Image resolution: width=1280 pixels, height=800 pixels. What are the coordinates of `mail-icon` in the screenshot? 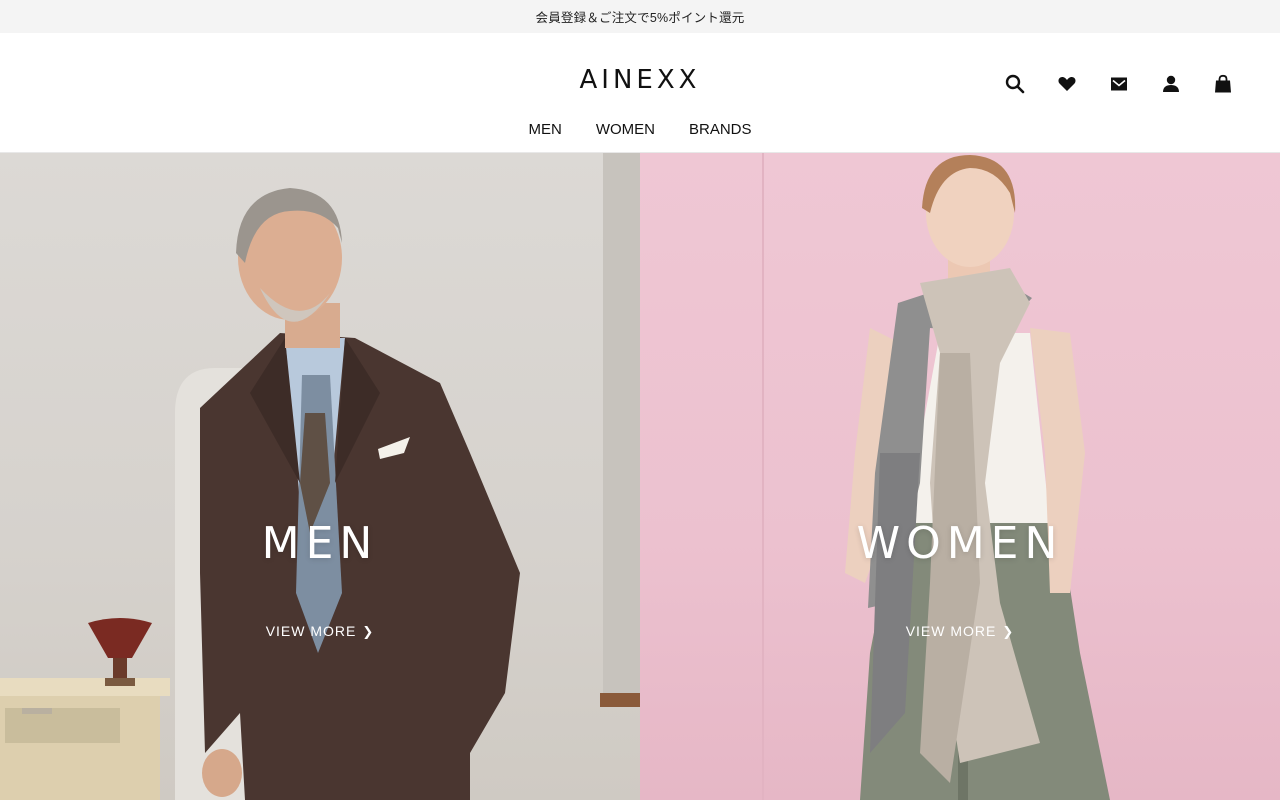 It's located at (1119, 84).